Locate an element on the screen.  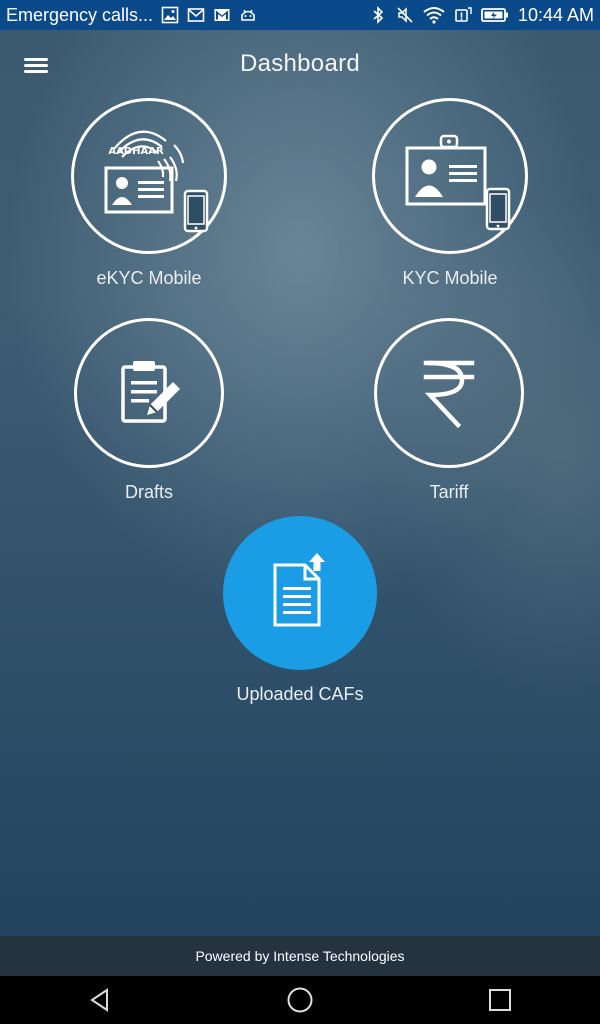
back-button is located at coordinates (100, 1000).